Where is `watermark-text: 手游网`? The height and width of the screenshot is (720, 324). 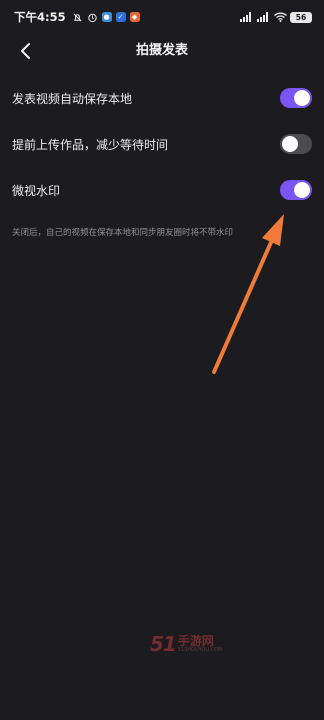
watermark-text: 手游网 is located at coordinates (195, 641).